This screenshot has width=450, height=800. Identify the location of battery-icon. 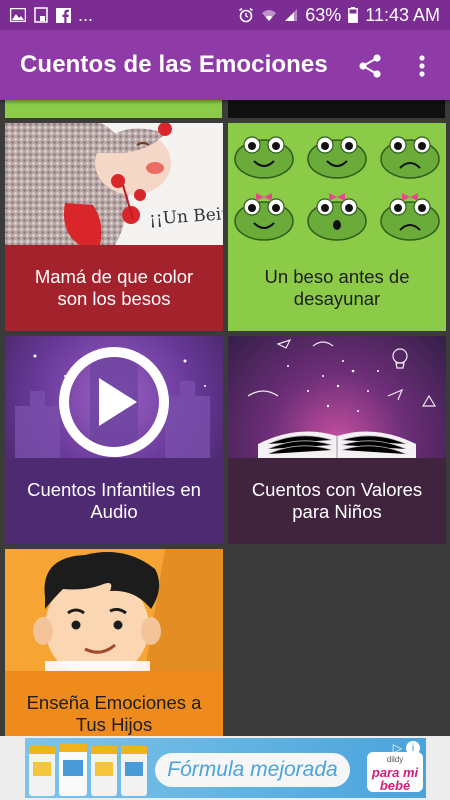
(353, 15).